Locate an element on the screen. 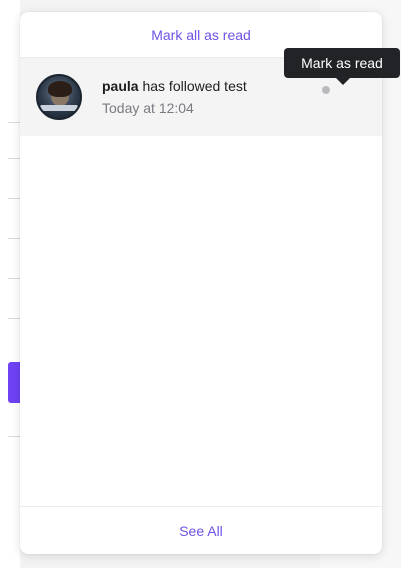 The image size is (401, 568). notification-timestamp: Today at 12:04 is located at coordinates (148, 108).